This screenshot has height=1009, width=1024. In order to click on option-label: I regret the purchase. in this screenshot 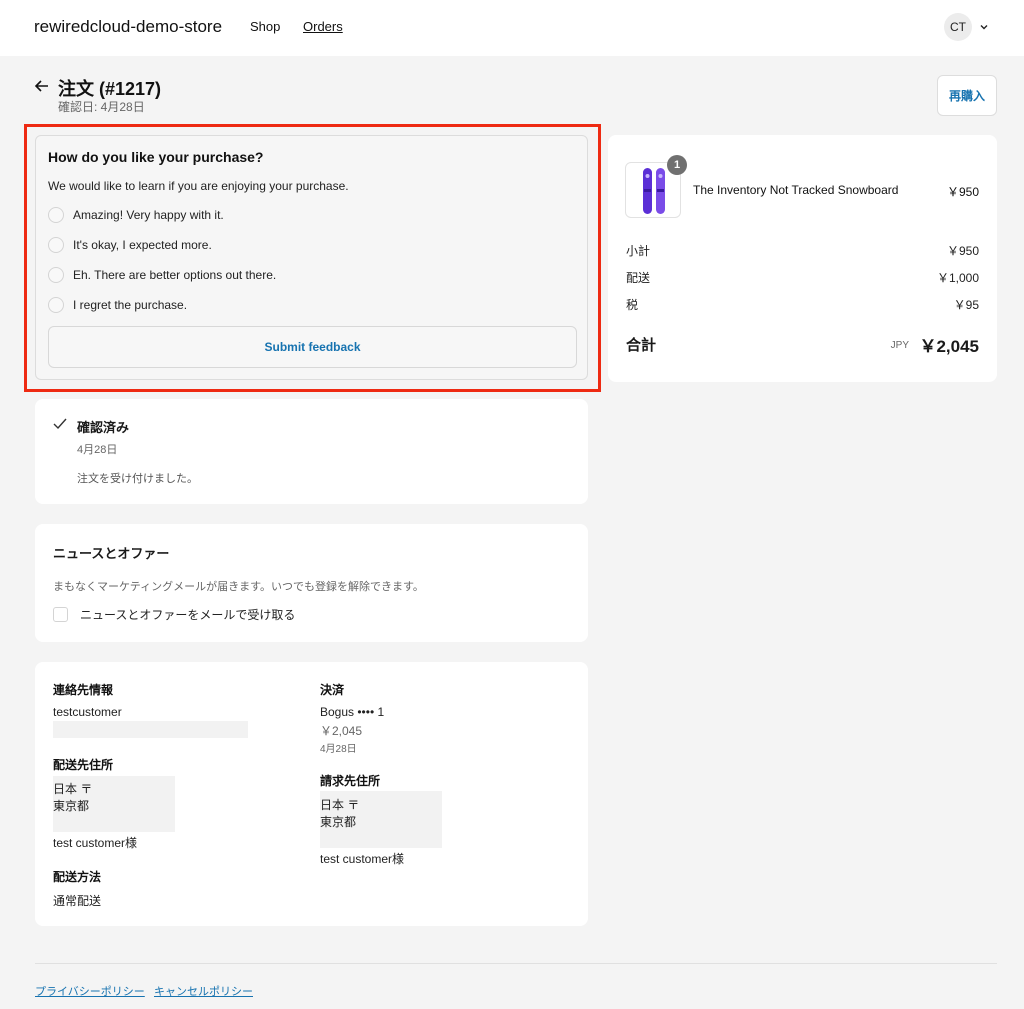, I will do `click(130, 305)`.